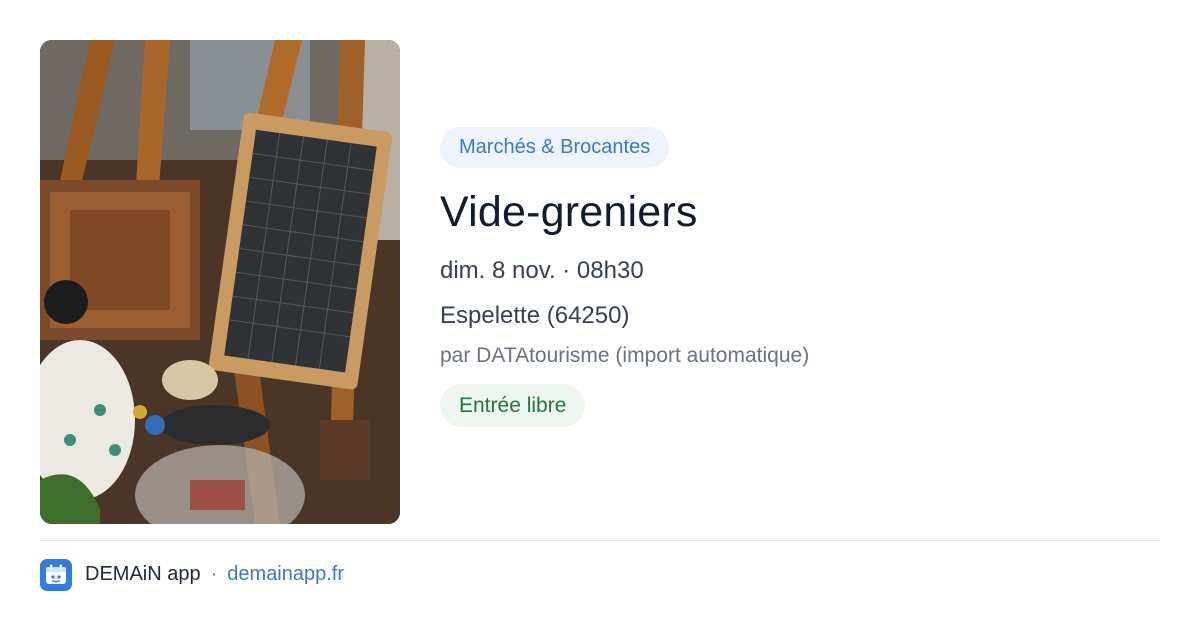  Describe the element at coordinates (143, 574) in the screenshot. I see `app-name: DEMAiN app` at that location.